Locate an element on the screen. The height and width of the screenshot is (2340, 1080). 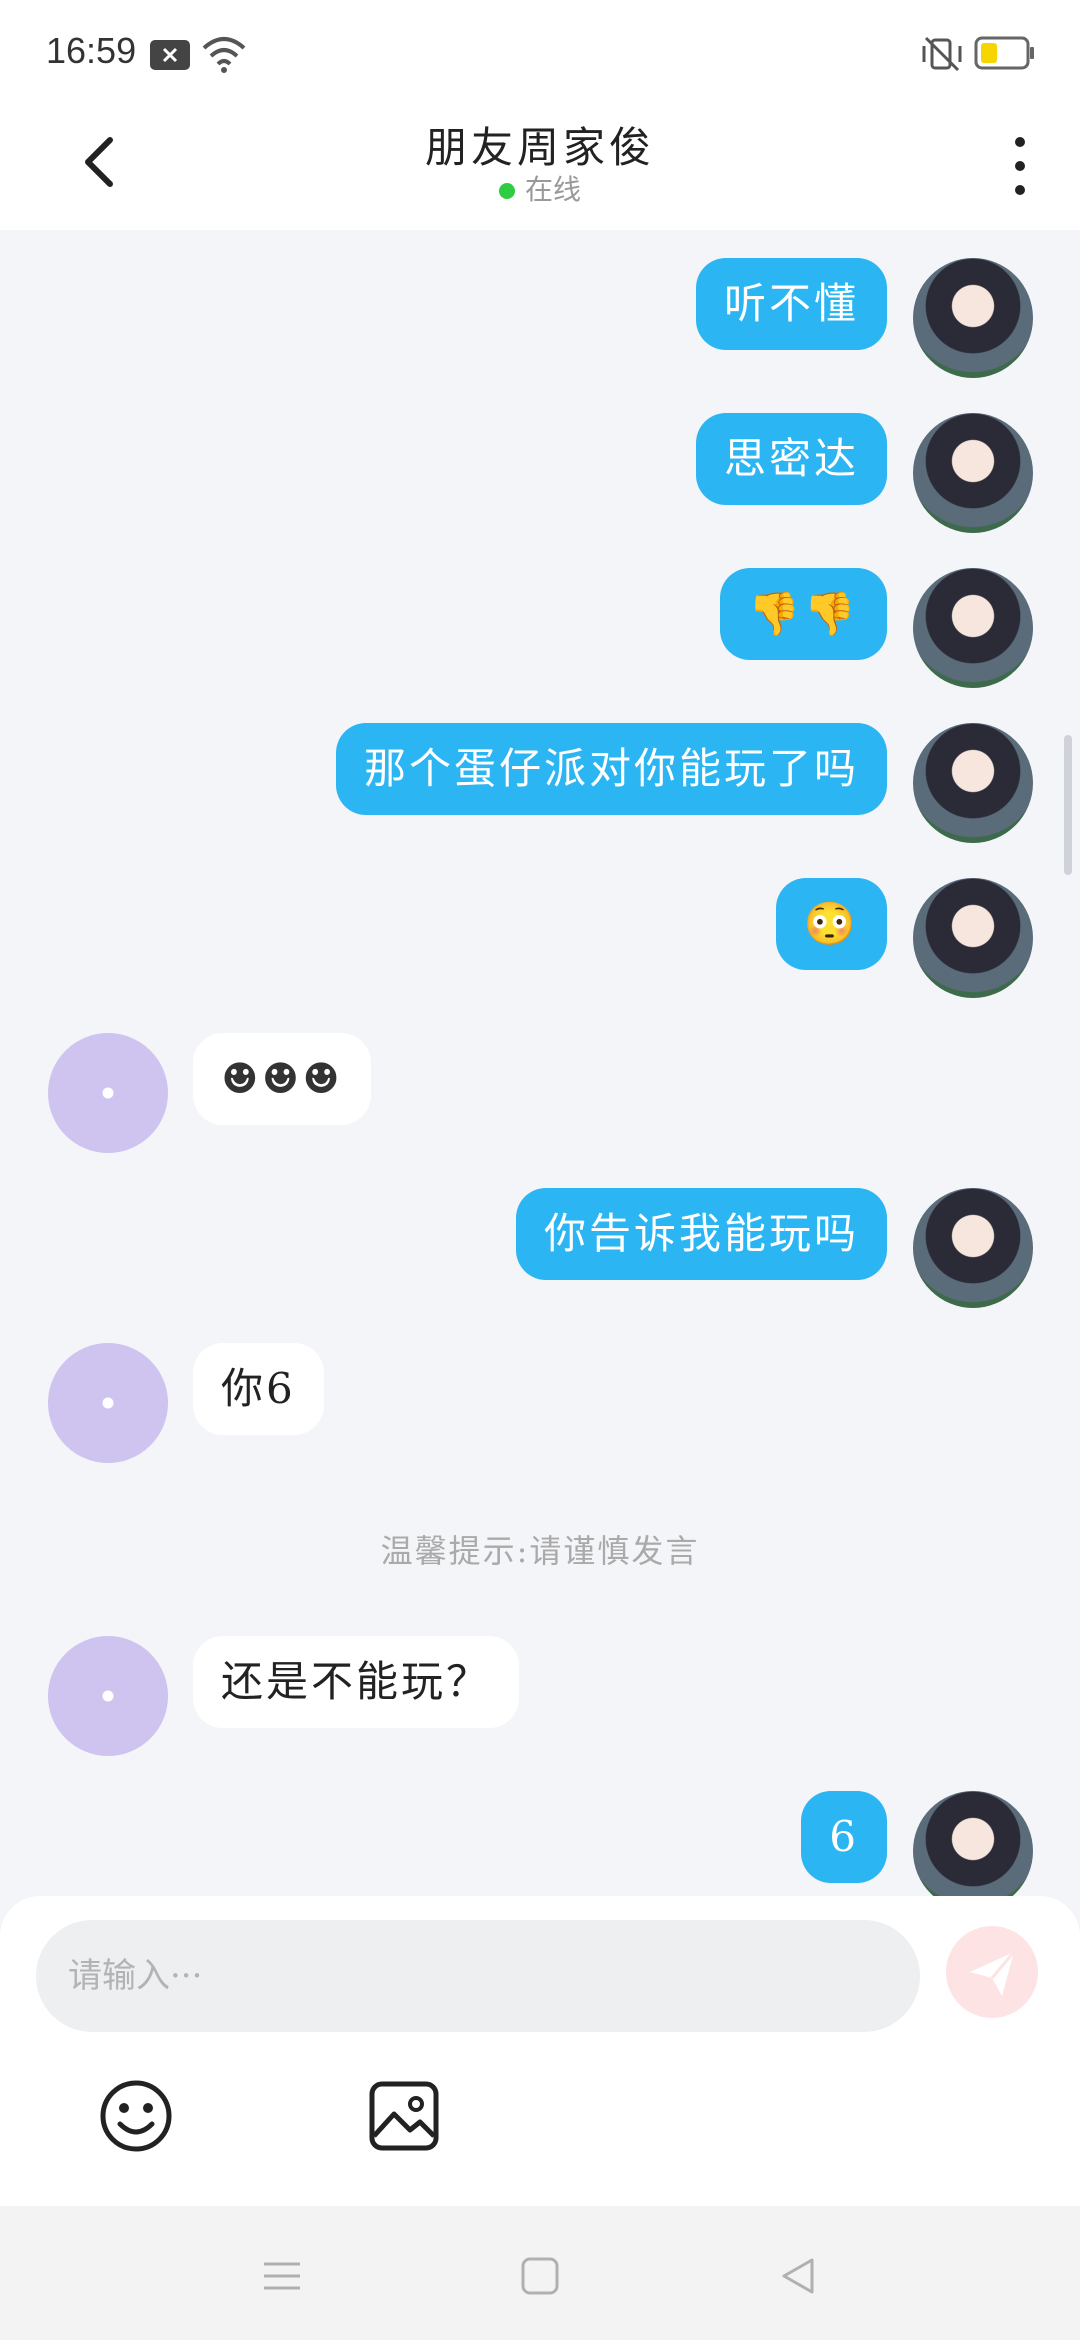
home-square-icon is located at coordinates (540, 2276).